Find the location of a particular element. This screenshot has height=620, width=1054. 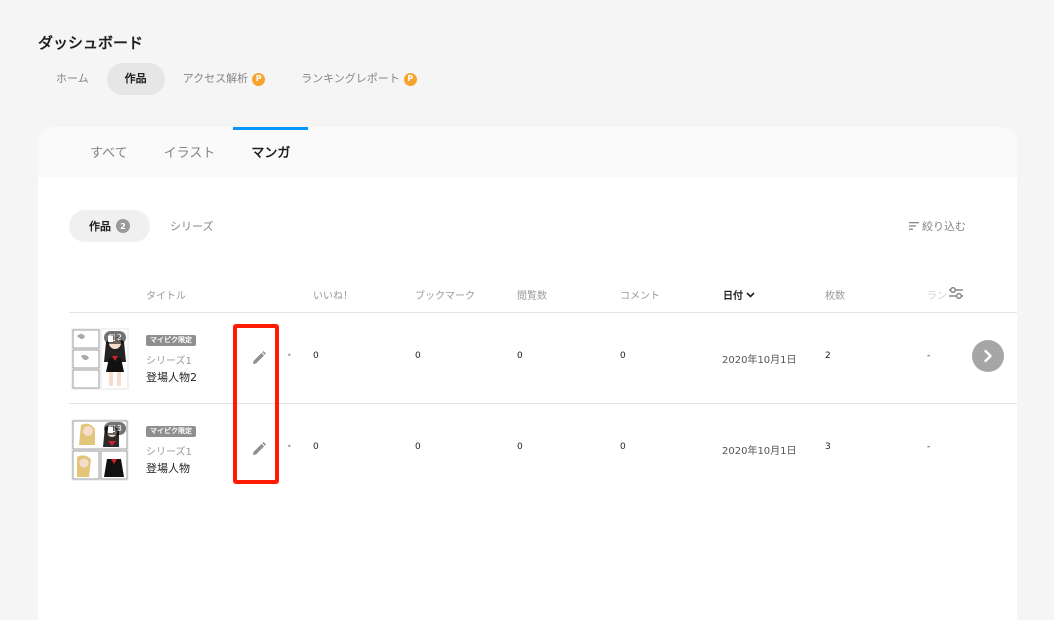

filter-icon is located at coordinates (914, 226).